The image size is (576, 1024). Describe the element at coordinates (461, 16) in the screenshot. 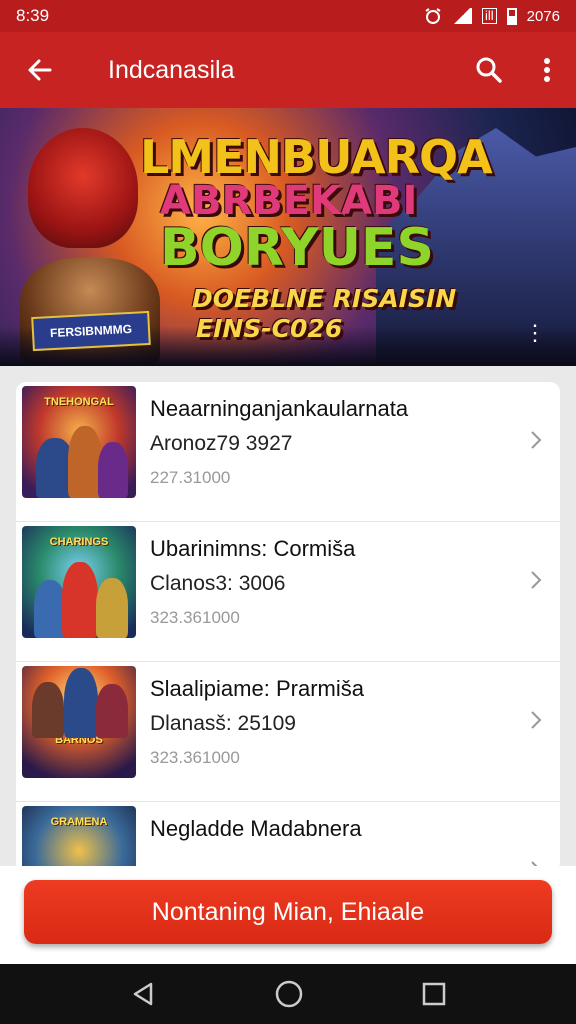

I see `signal-icon` at that location.